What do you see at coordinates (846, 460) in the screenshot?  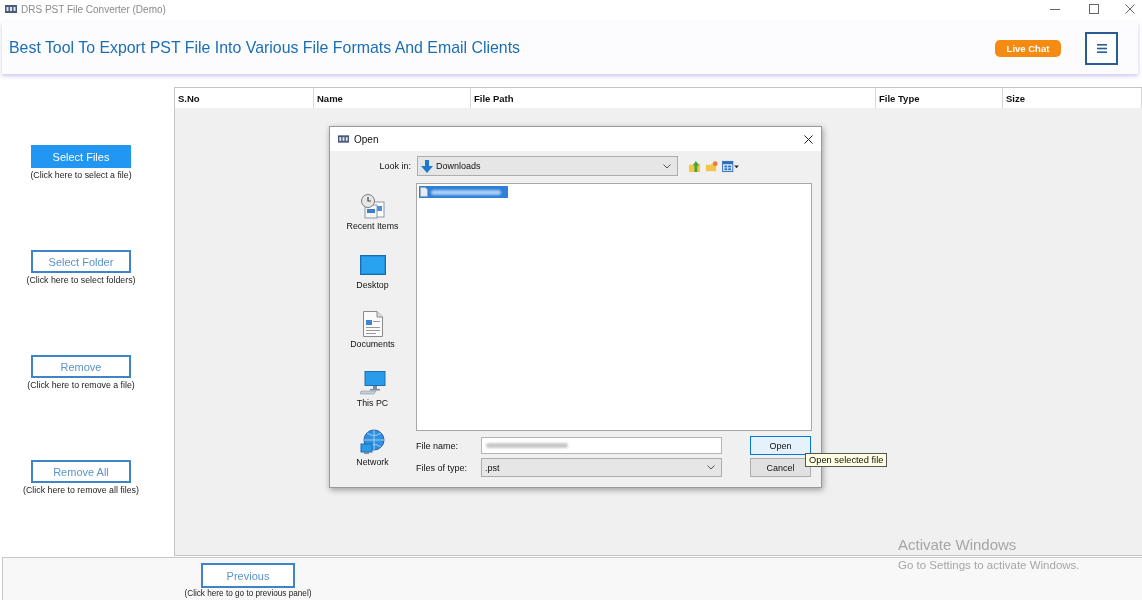 I see `tooltip: Open selected file` at bounding box center [846, 460].